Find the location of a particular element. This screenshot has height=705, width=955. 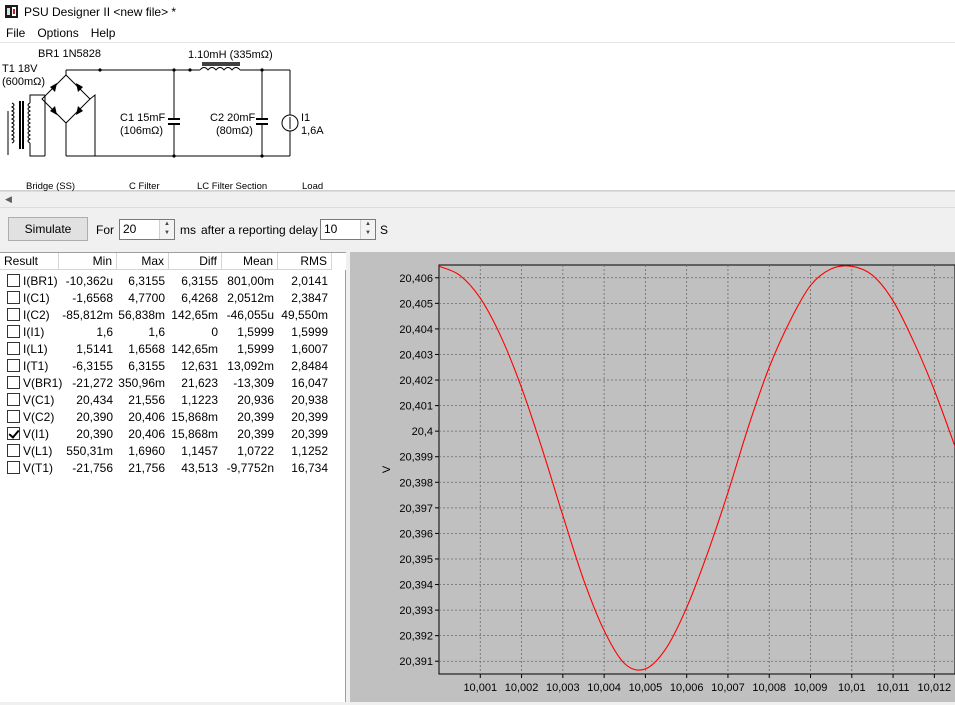

result-name-cell: I(C2) is located at coordinates (29, 315).